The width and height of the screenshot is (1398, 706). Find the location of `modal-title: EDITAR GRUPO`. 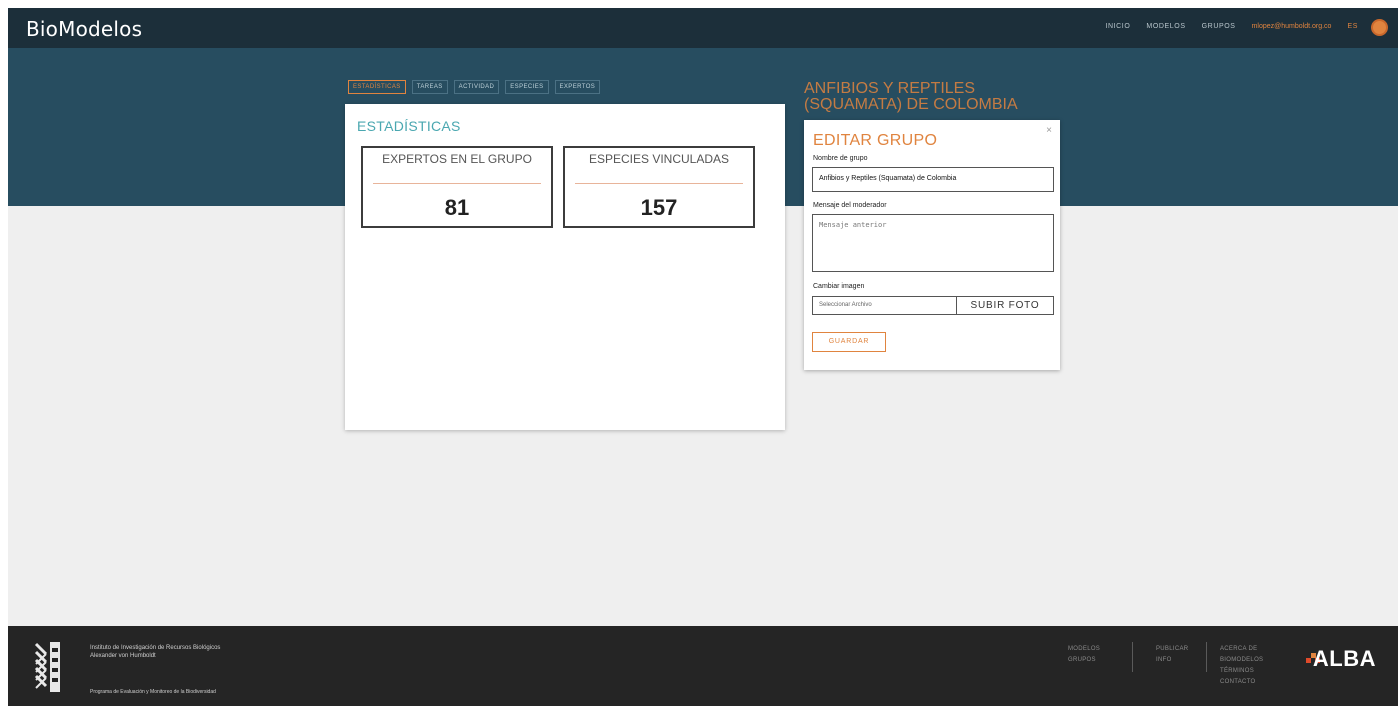

modal-title: EDITAR GRUPO is located at coordinates (875, 140).